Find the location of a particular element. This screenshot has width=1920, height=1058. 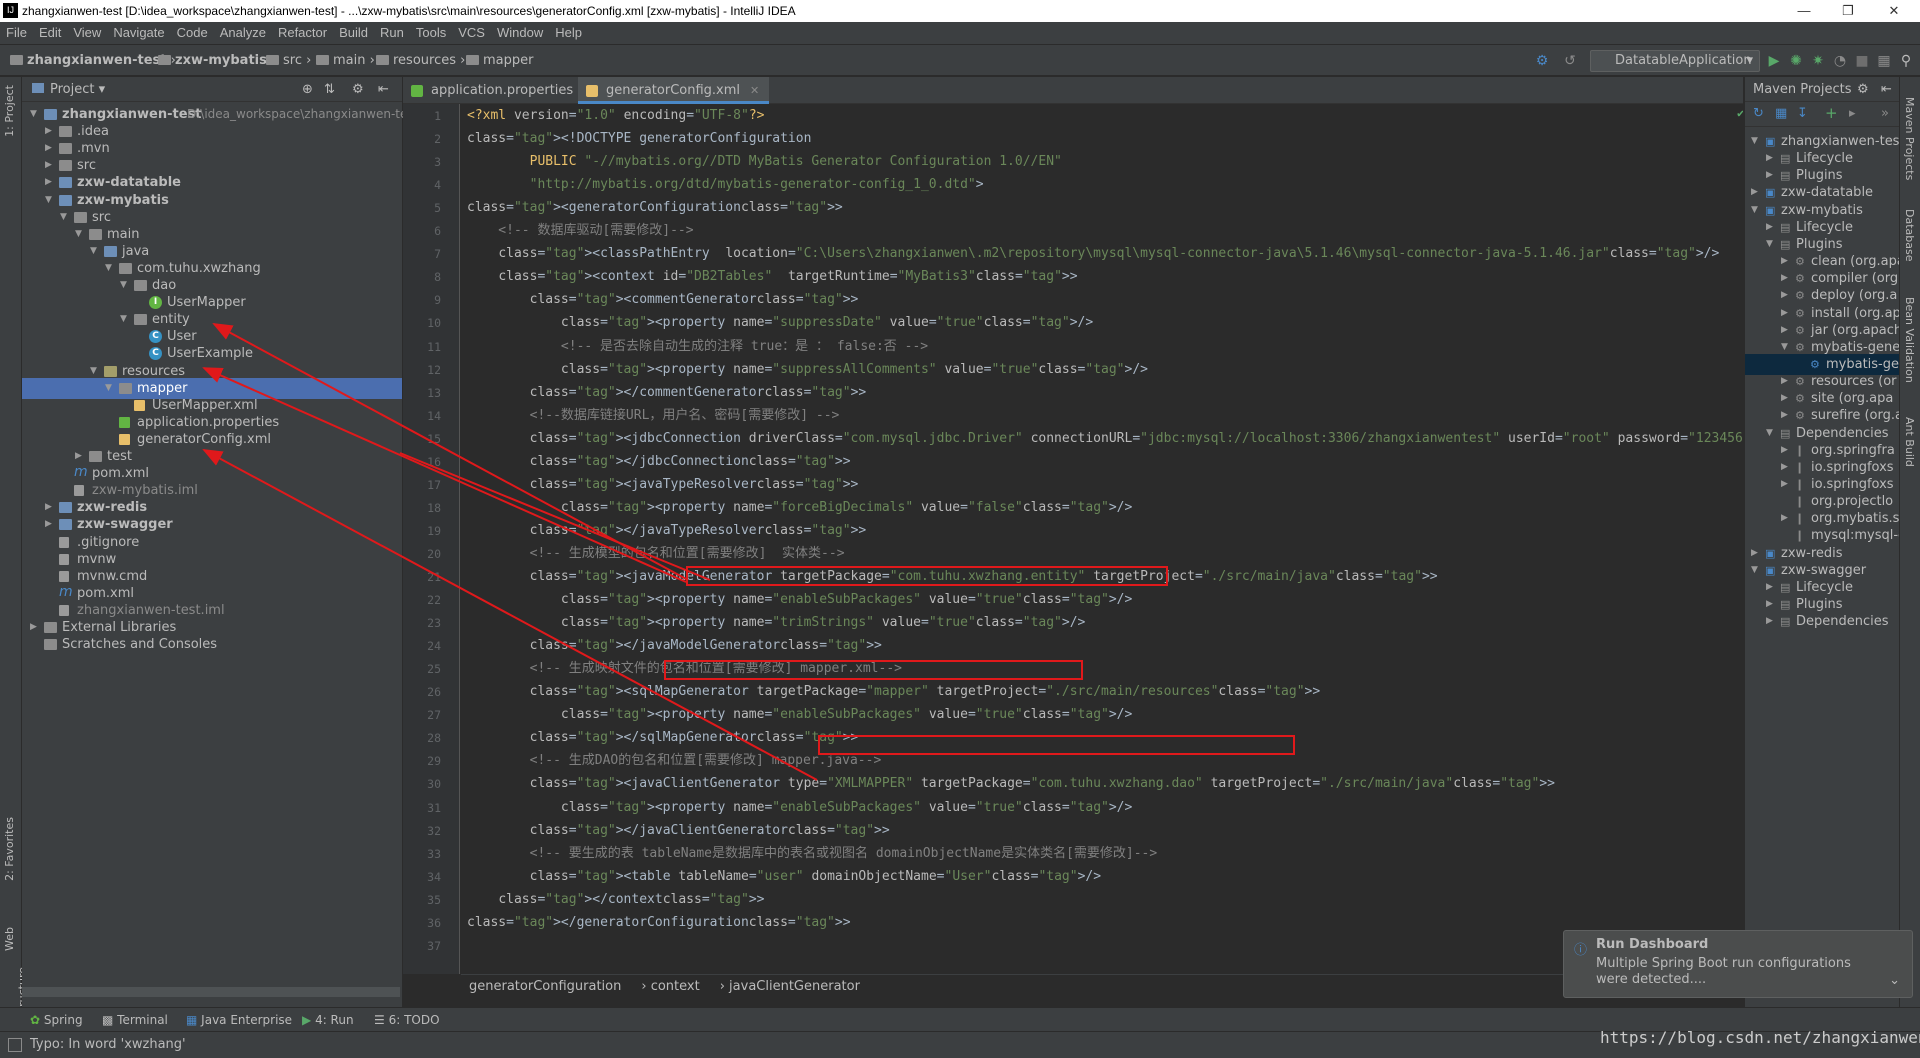

add-maven-project-icon: + is located at coordinates (1831, 113).